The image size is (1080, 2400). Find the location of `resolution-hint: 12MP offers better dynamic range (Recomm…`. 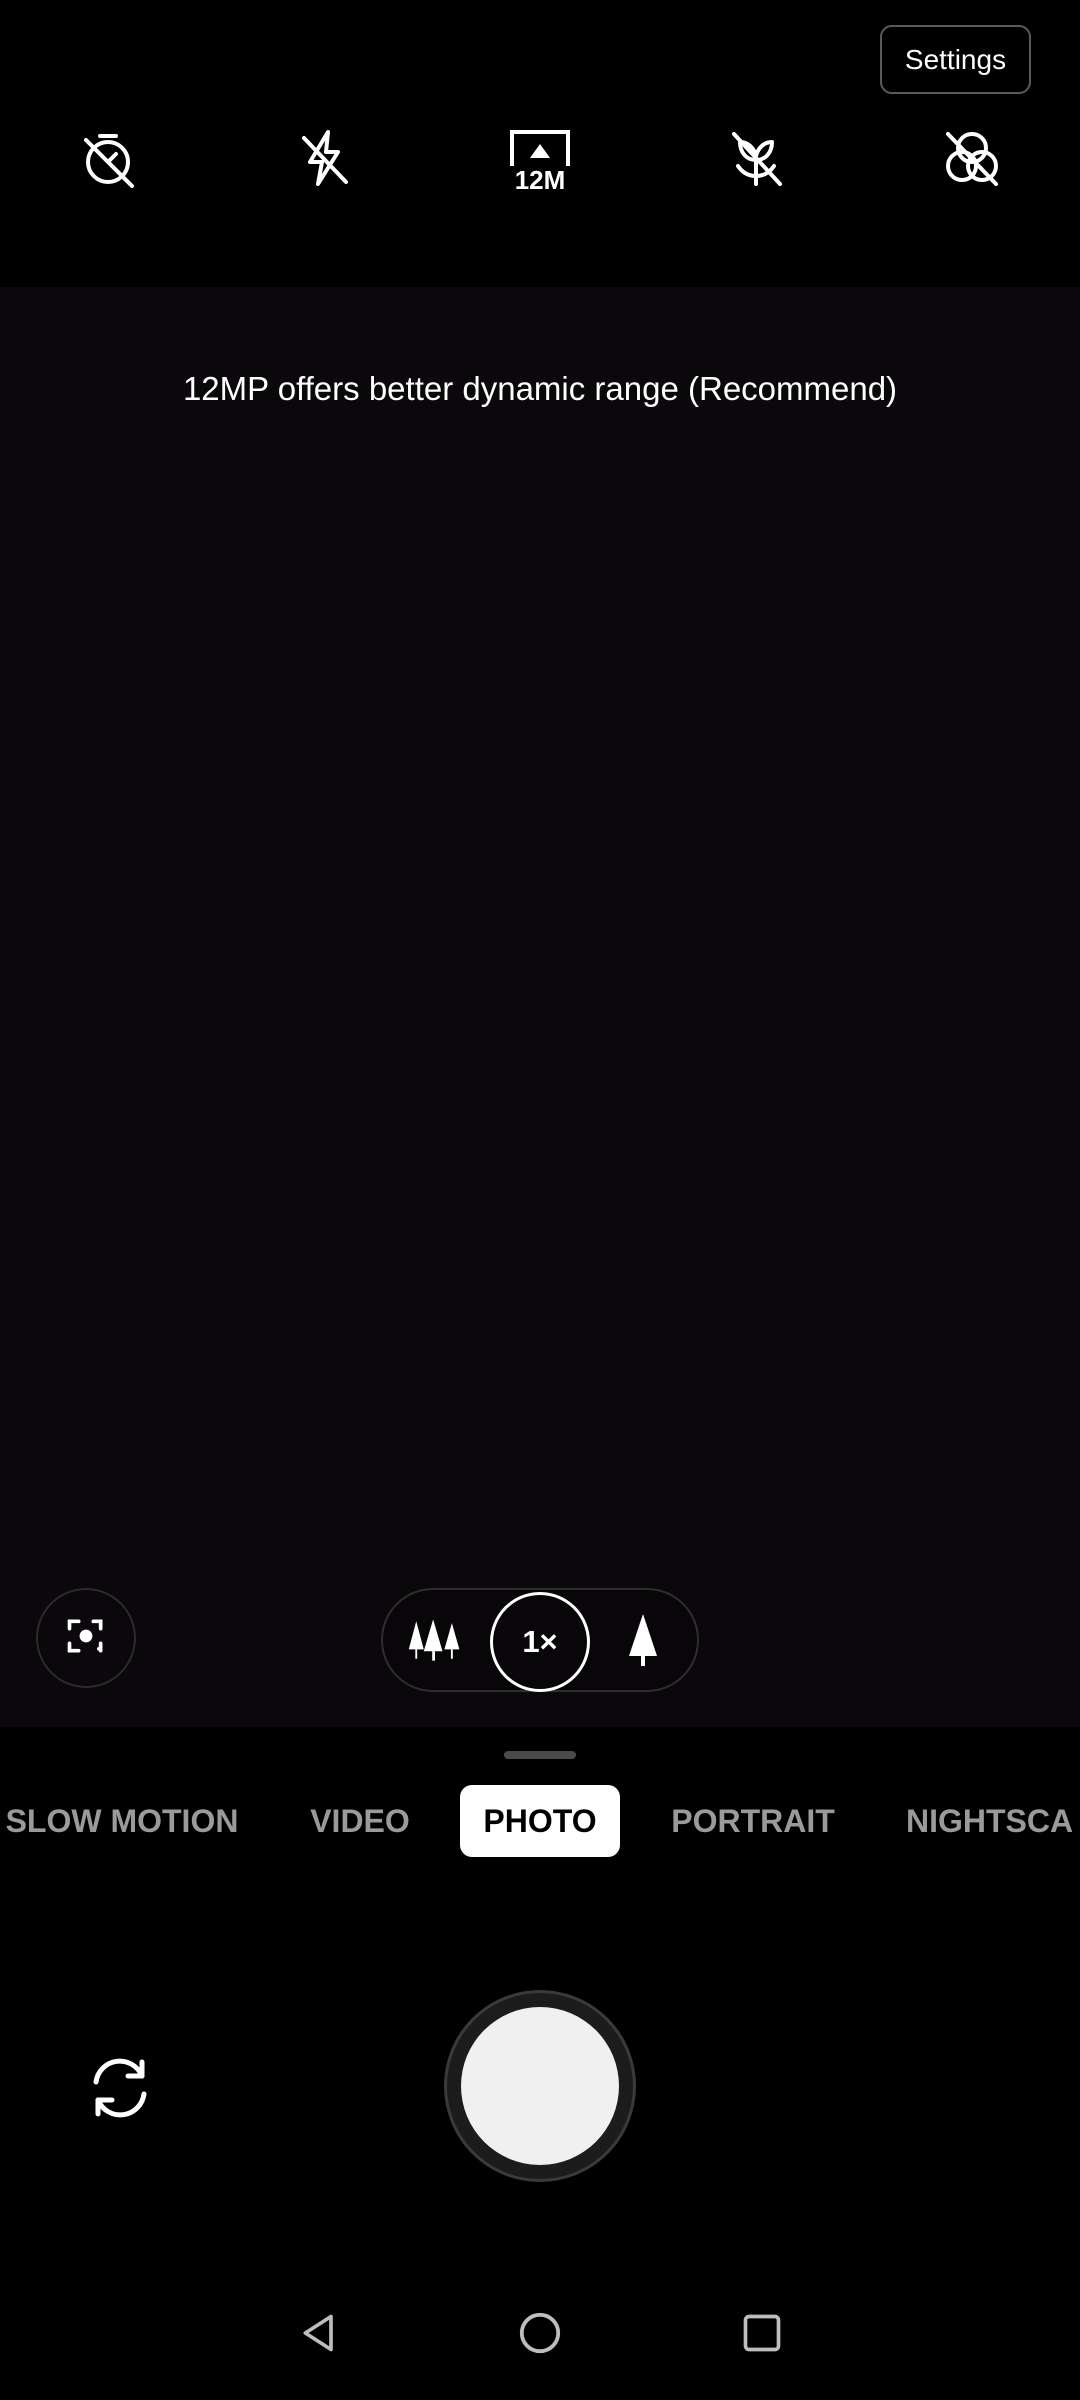

resolution-hint: 12MP offers better dynamic range (Recomm… is located at coordinates (540, 388).